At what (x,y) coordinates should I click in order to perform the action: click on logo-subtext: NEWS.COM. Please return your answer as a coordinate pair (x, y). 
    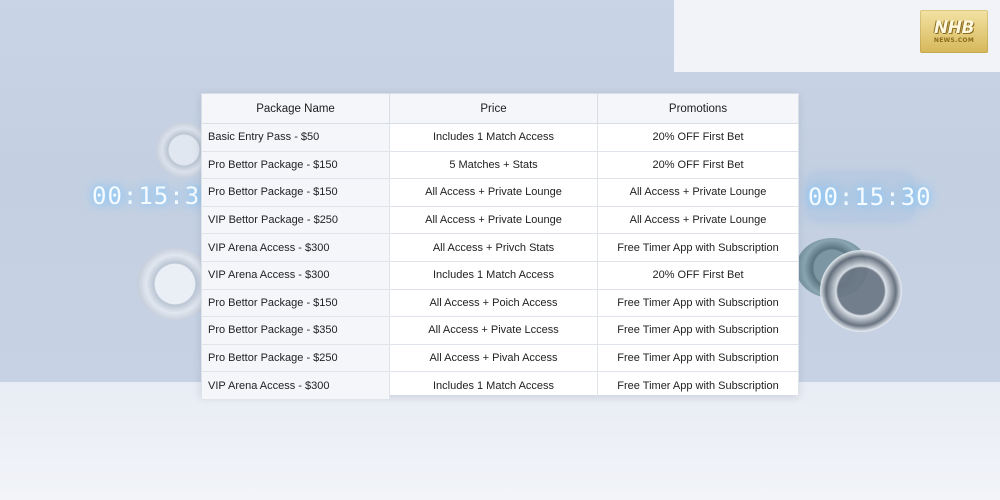
    Looking at the image, I should click on (954, 40).